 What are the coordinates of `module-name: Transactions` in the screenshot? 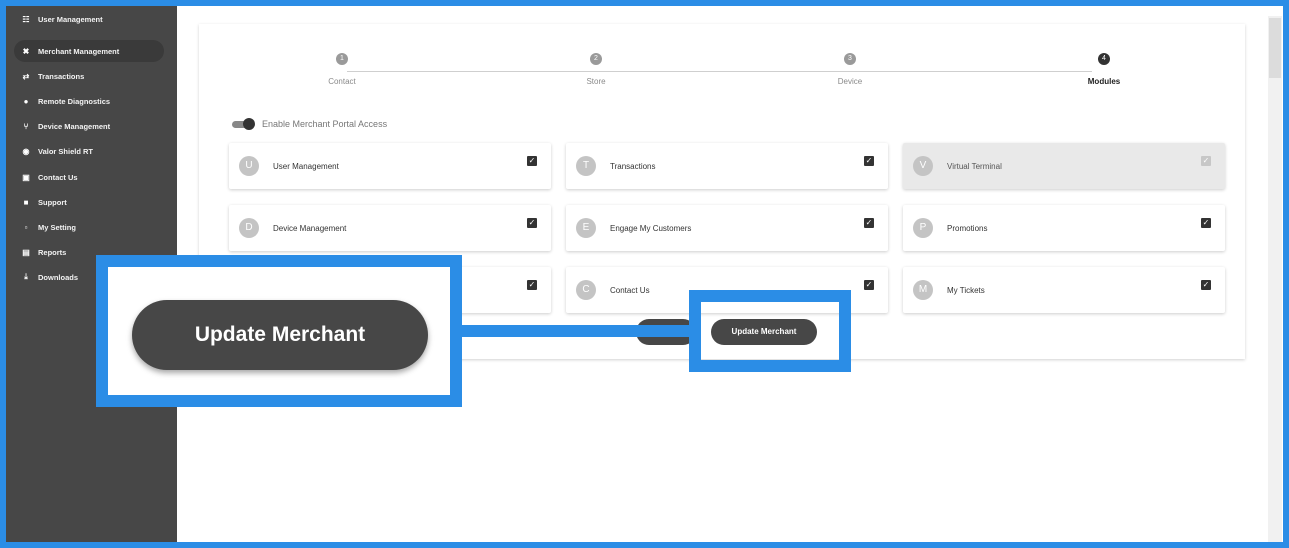 It's located at (633, 166).